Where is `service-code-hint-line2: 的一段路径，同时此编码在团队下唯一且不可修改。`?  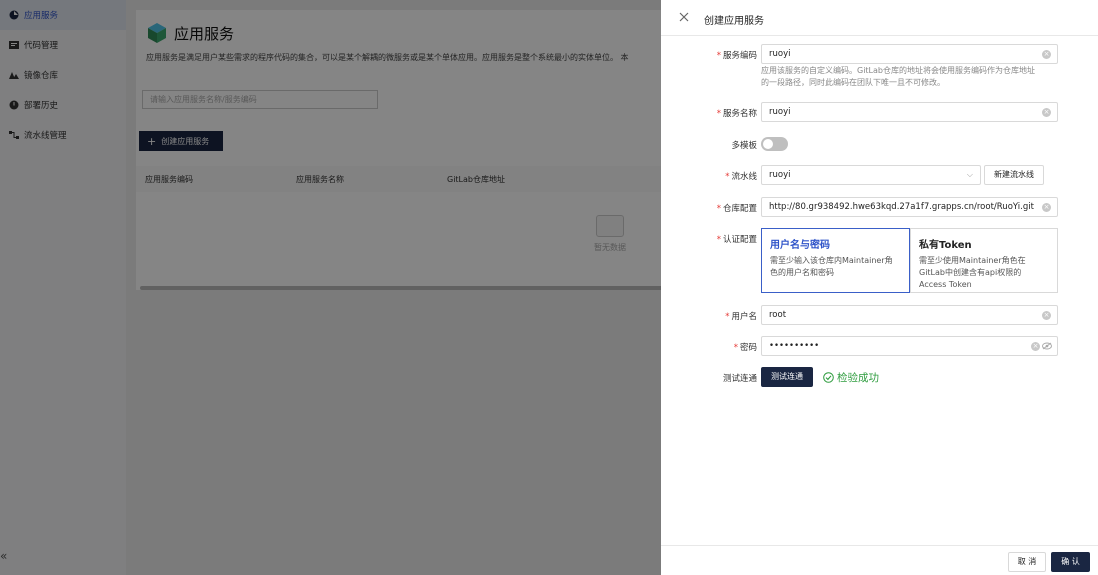 service-code-hint-line2: 的一段路径，同时此编码在团队下唯一且不可修改。 is located at coordinates (853, 82).